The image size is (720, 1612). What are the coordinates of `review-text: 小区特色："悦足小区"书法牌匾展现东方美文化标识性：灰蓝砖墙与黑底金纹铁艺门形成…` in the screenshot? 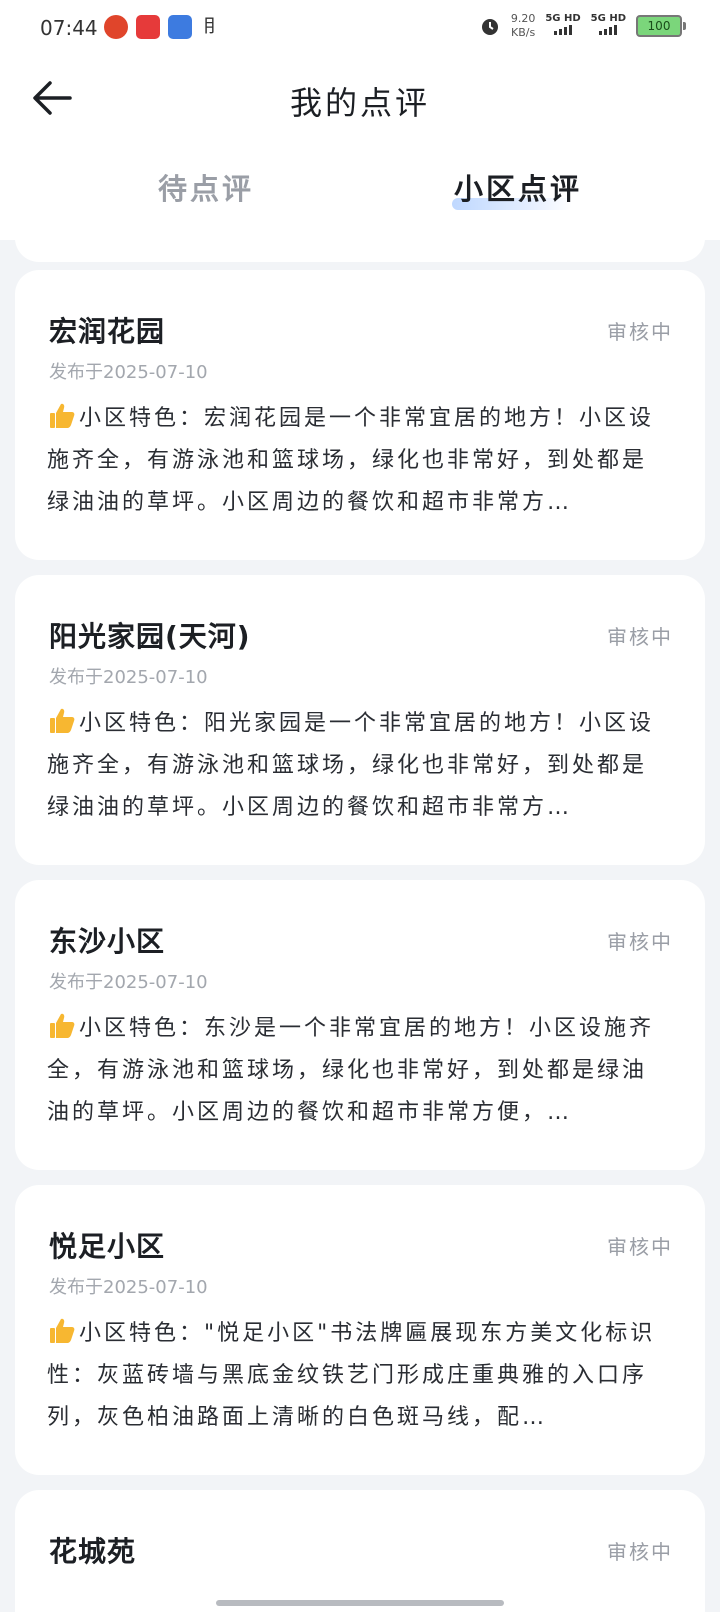 It's located at (351, 1375).